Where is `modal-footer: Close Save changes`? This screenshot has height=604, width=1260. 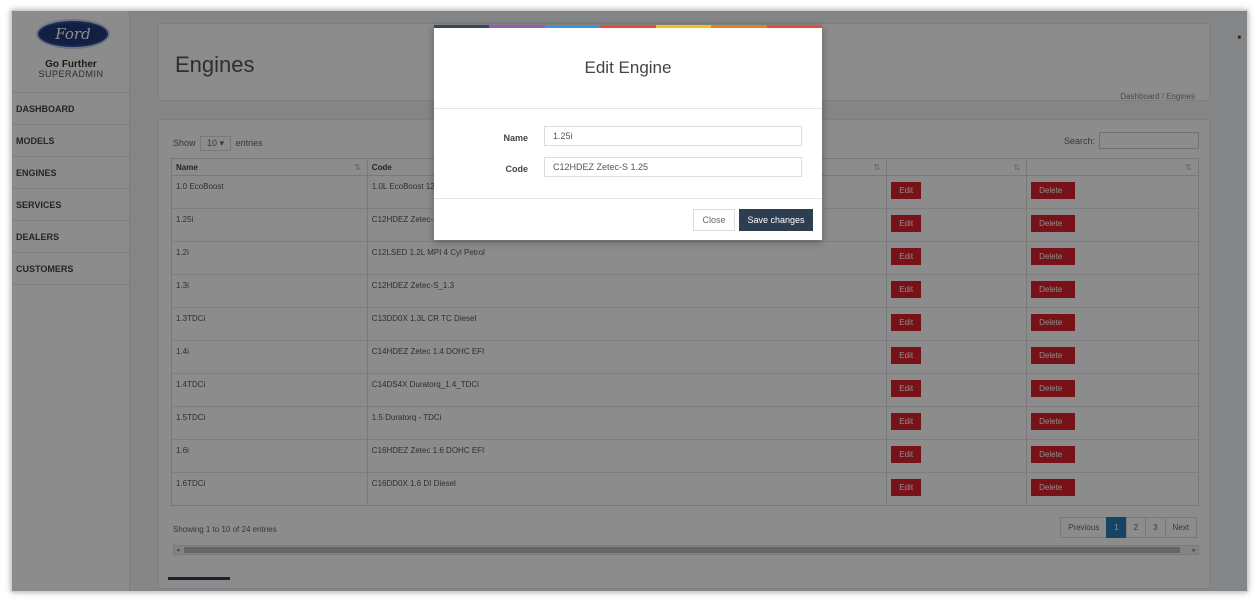
modal-footer: Close Save changes is located at coordinates (628, 219).